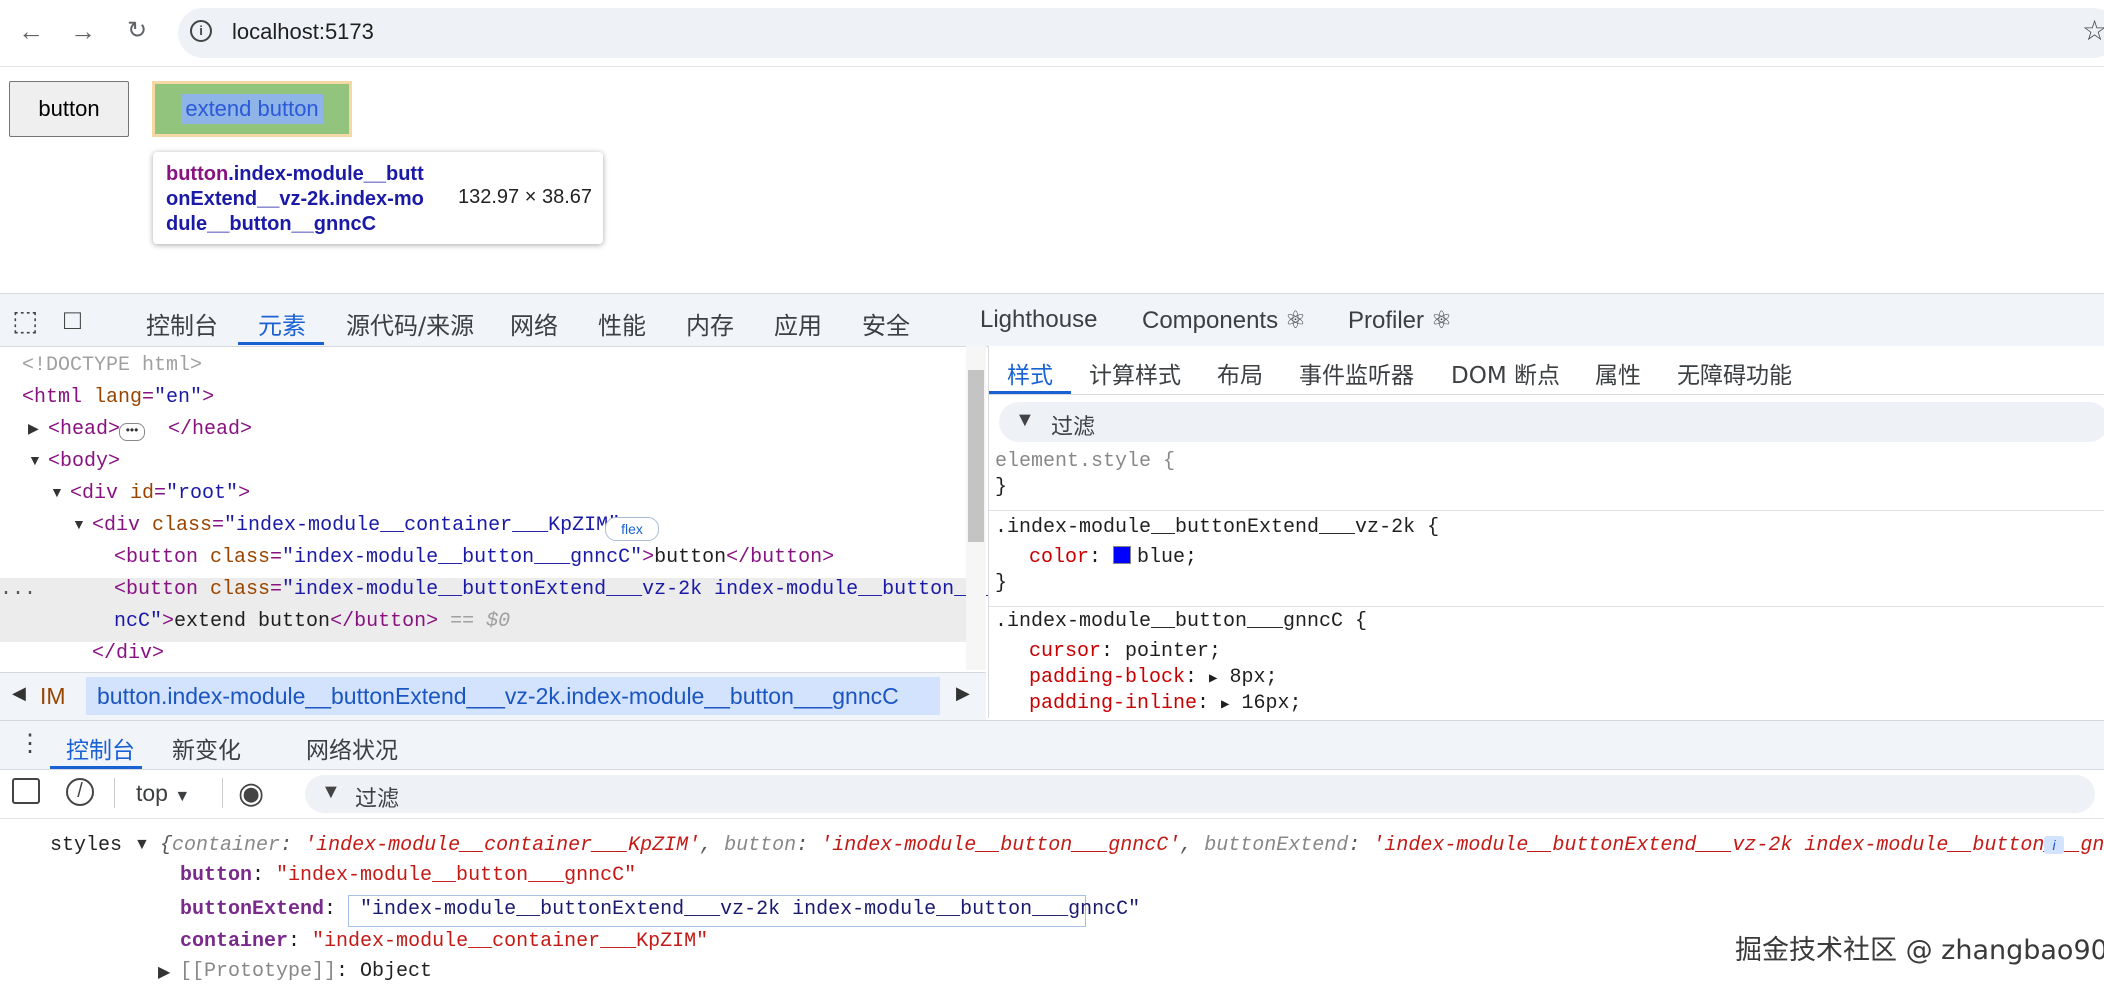  What do you see at coordinates (352, 748) in the screenshot?
I see `drawer-tab-network-conditions: 网络状况` at bounding box center [352, 748].